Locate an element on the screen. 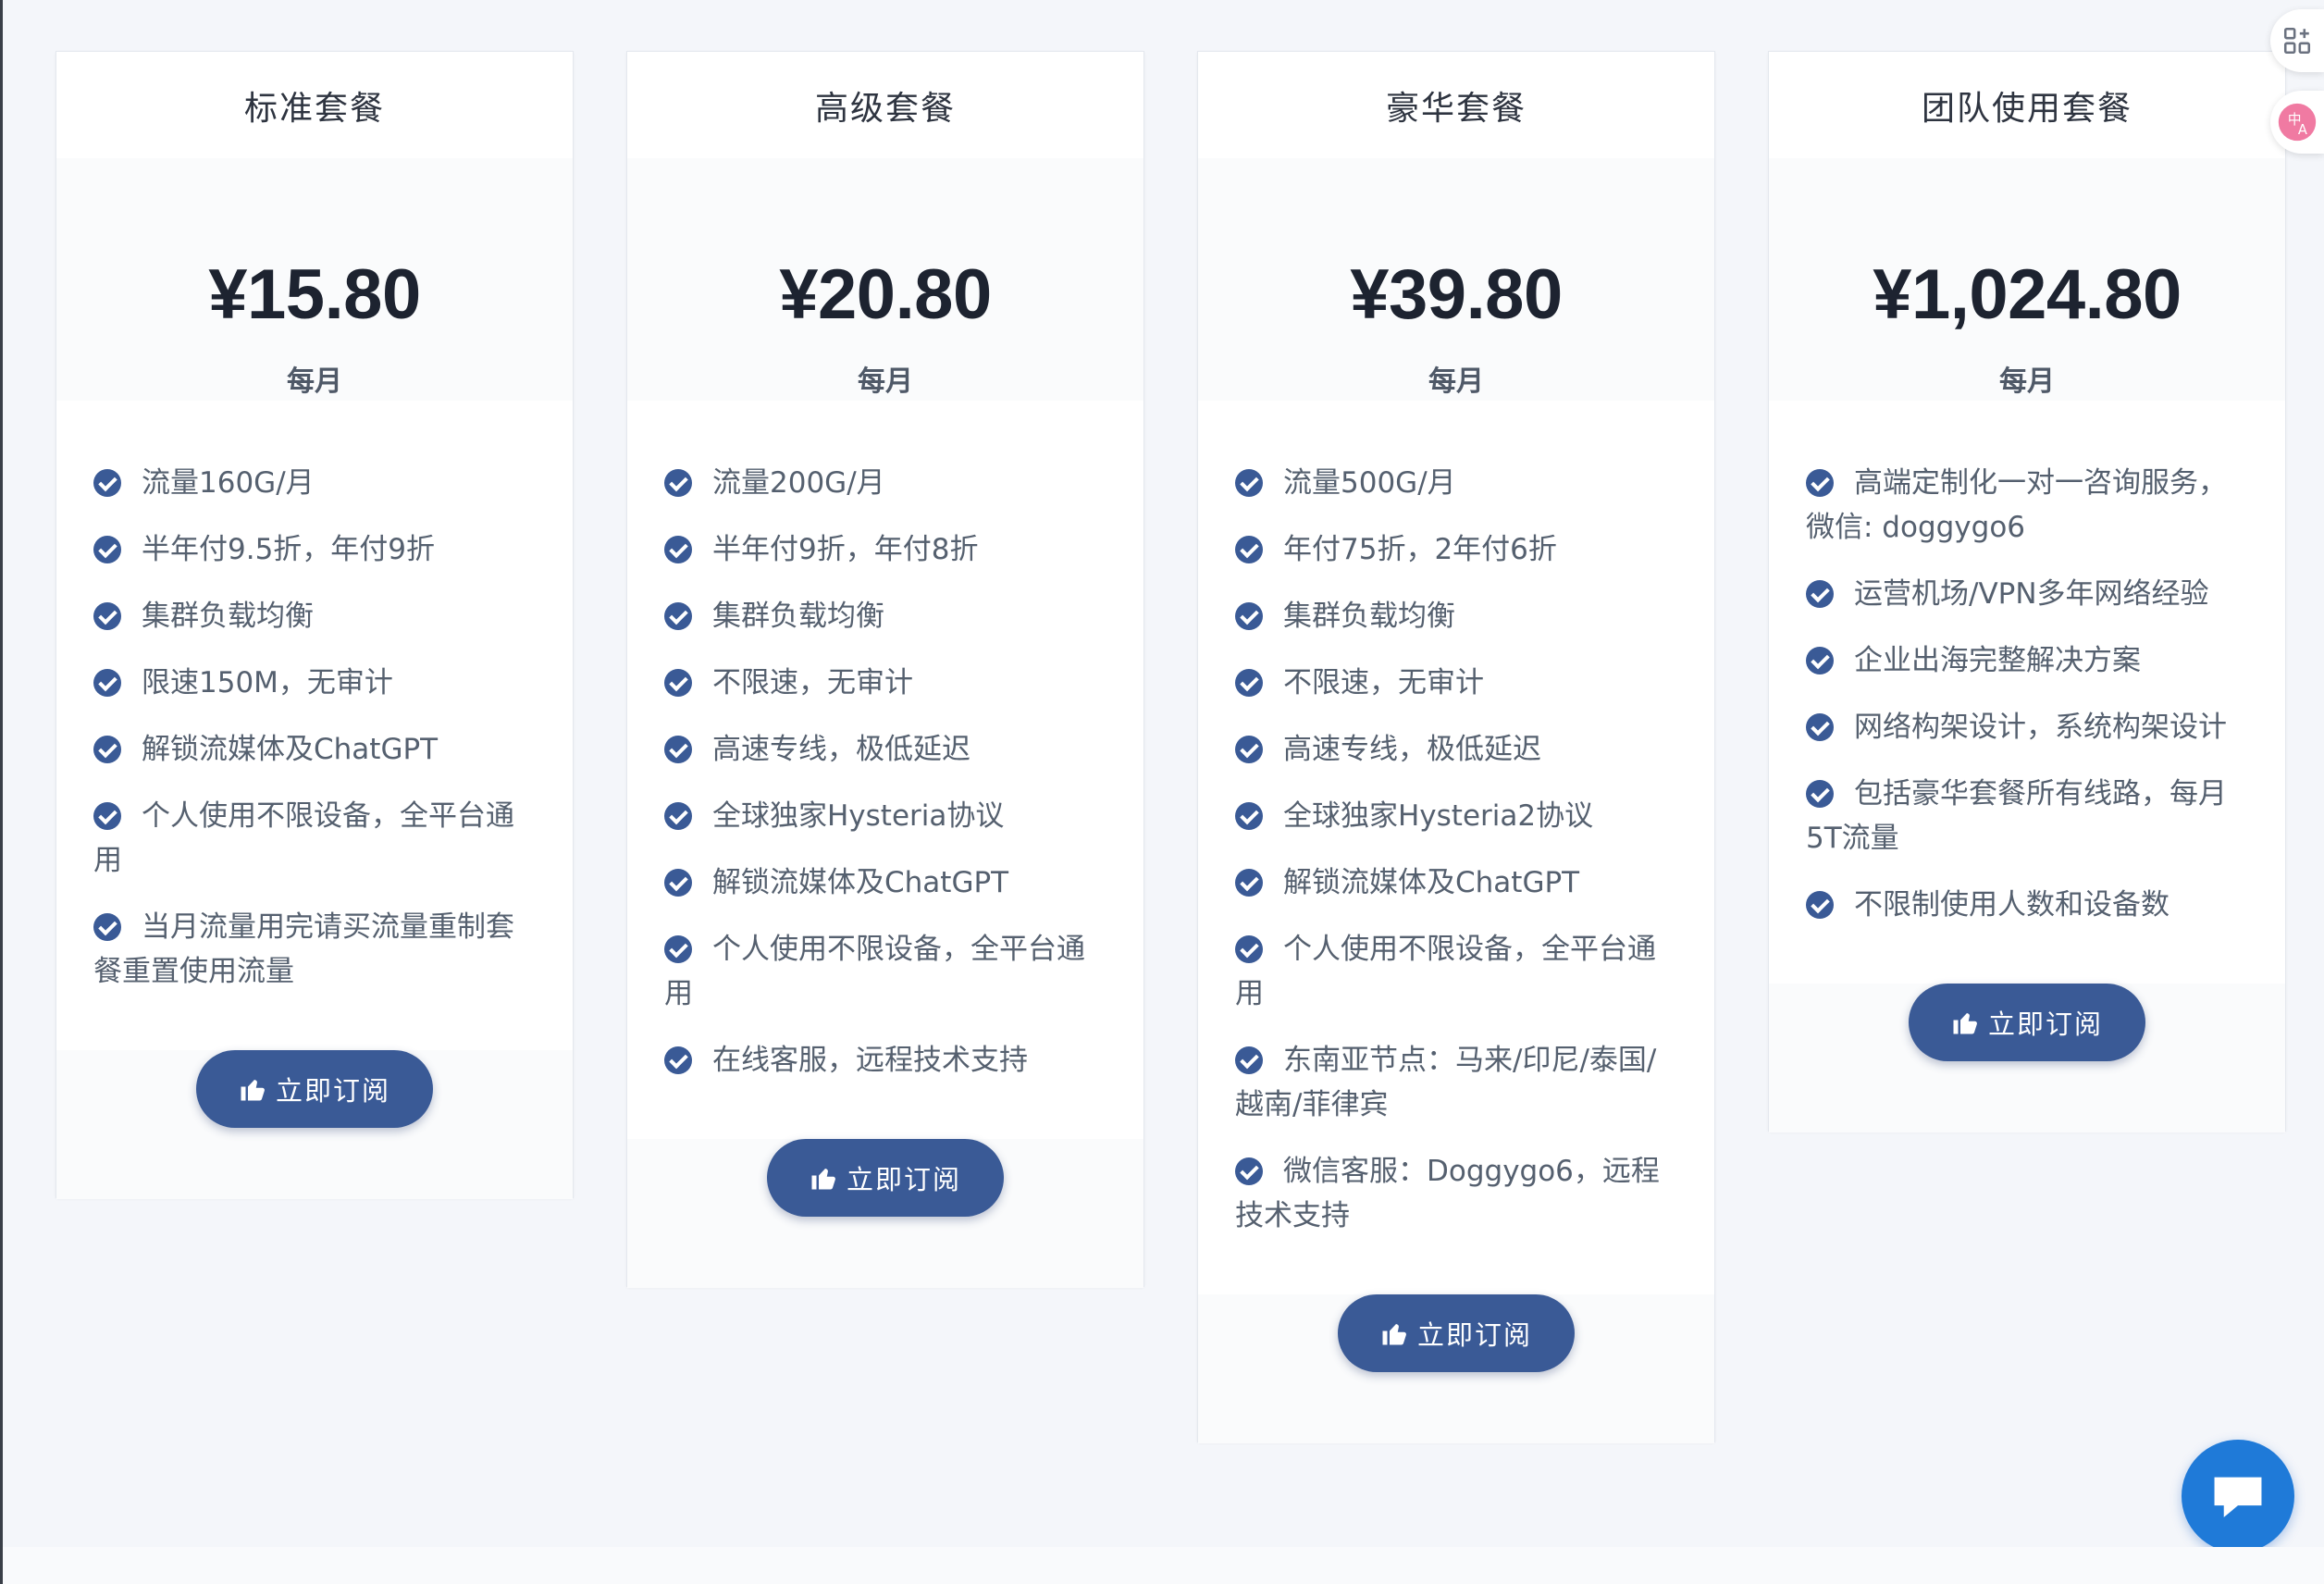 The width and height of the screenshot is (2324, 1584). plan-price: ¥15.80 is located at coordinates (314, 294).